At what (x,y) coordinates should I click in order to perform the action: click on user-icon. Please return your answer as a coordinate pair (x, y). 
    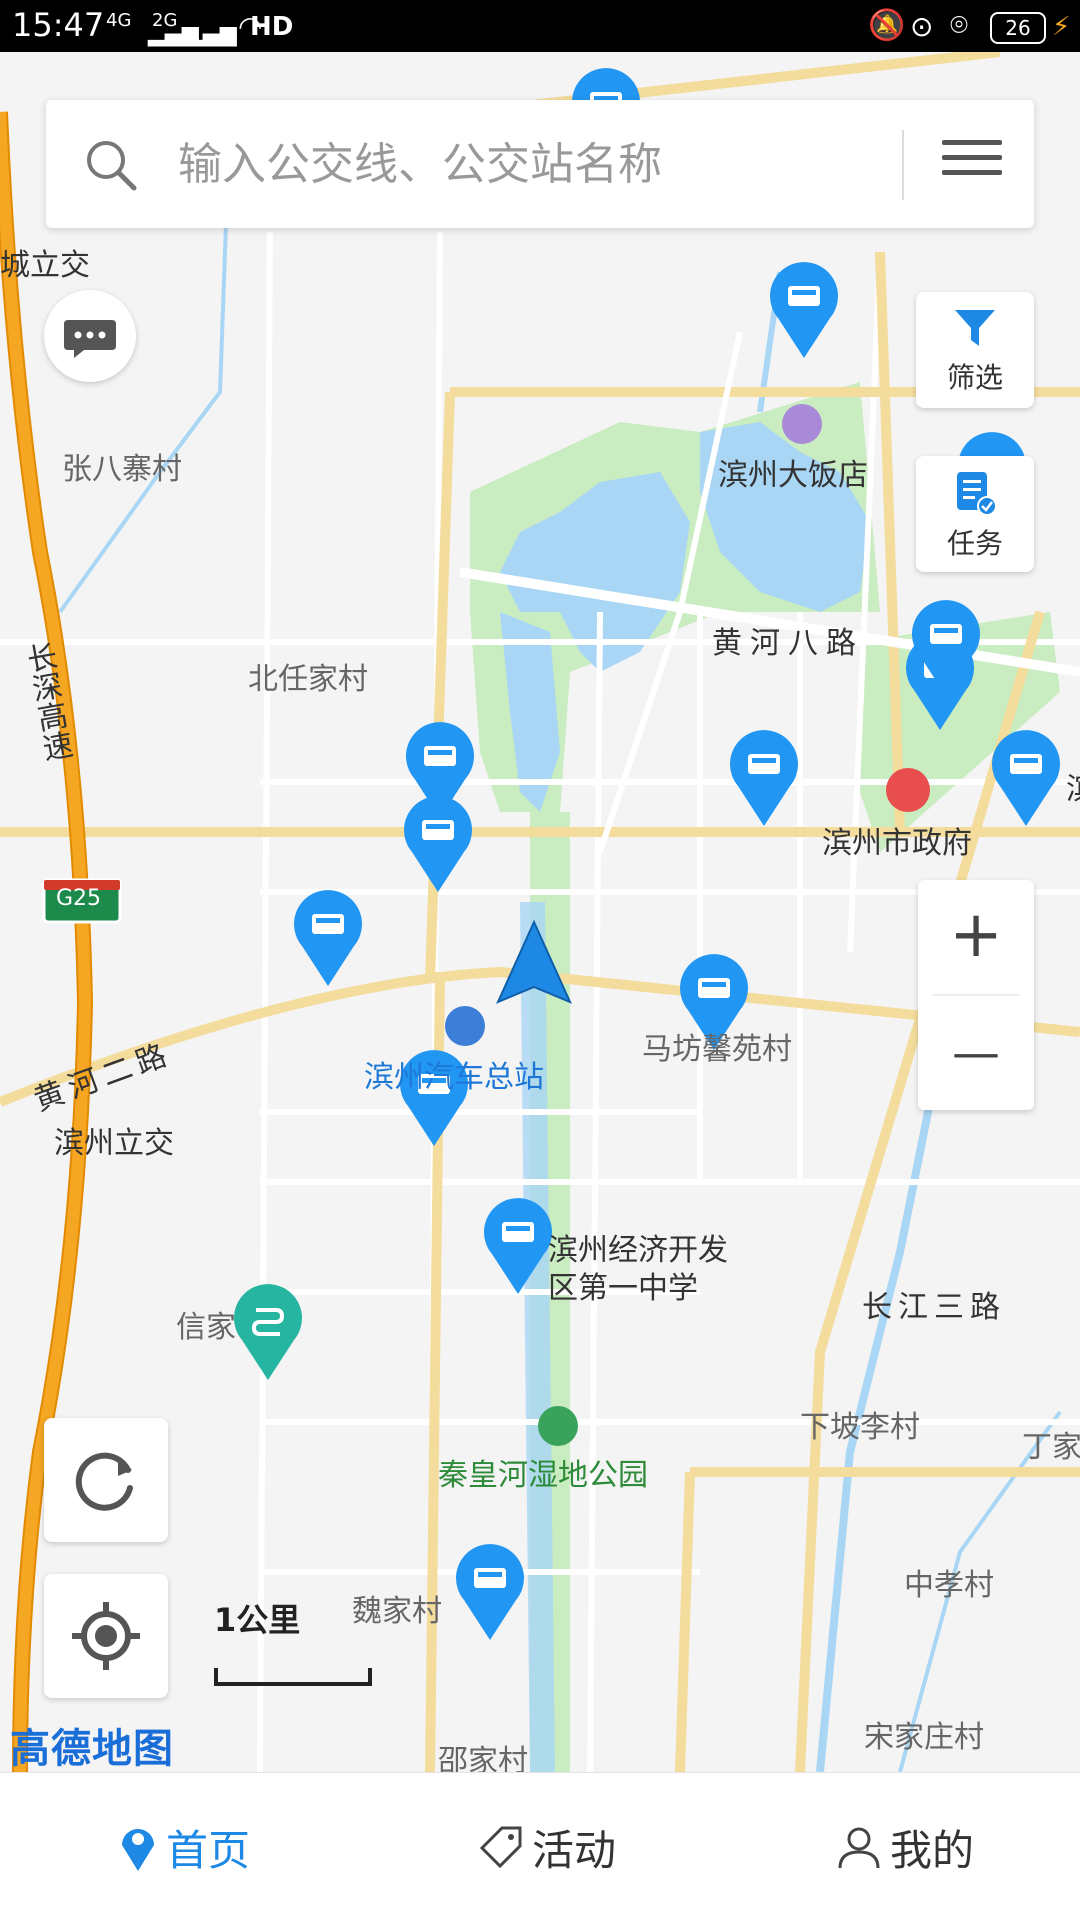
    Looking at the image, I should click on (859, 1848).